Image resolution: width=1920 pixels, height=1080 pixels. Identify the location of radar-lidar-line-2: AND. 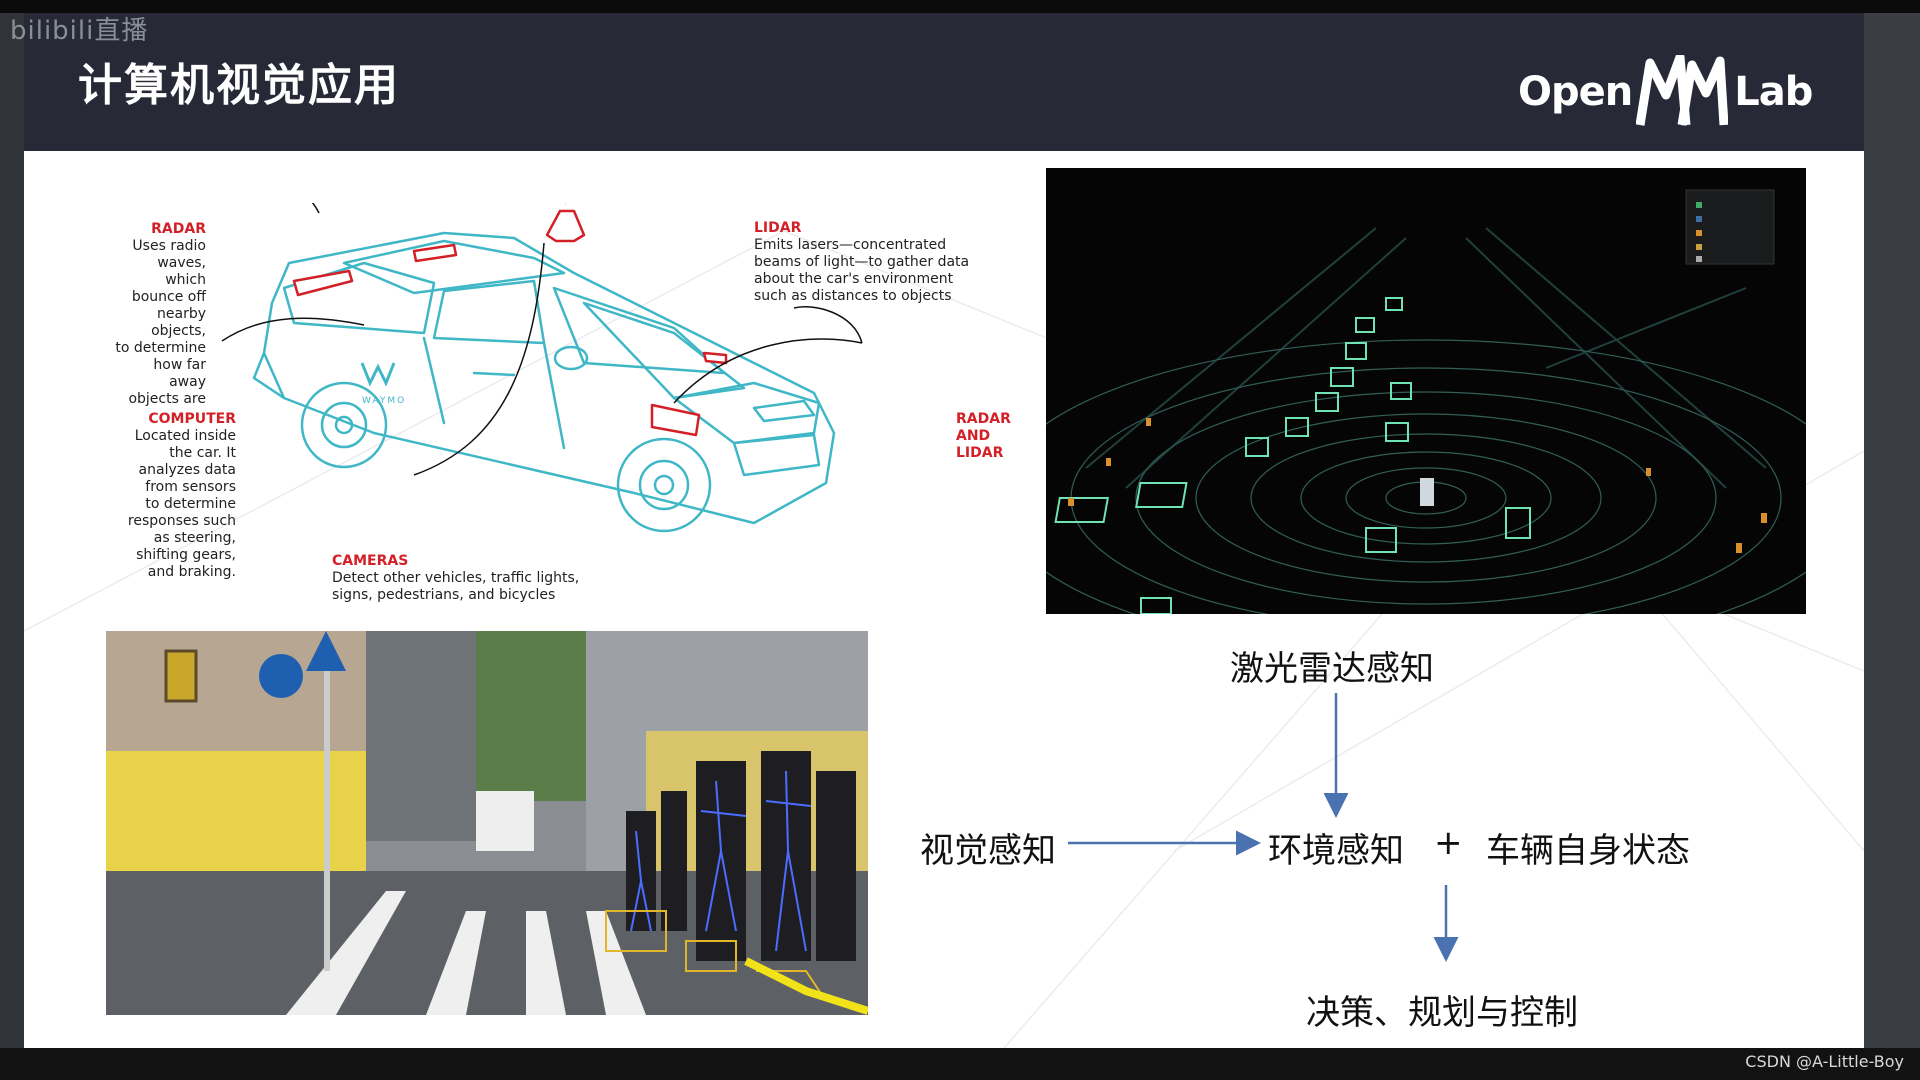
(973, 436).